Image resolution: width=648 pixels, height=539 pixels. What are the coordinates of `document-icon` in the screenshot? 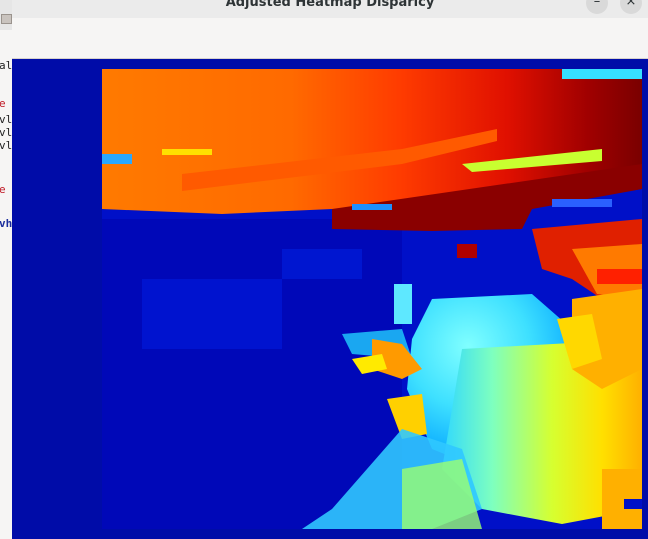 It's located at (6, 19).